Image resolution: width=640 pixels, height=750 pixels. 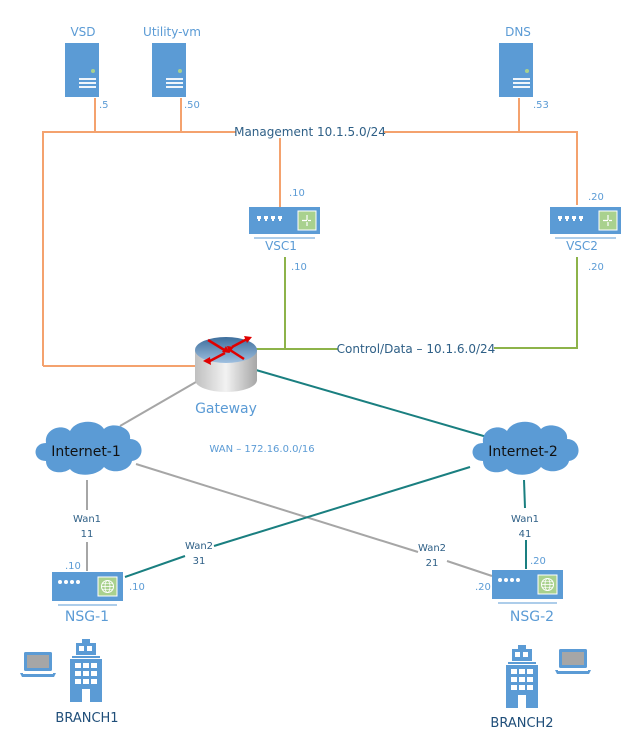 I want to click on link-internet2-nsg2, so click(x=524, y=494).